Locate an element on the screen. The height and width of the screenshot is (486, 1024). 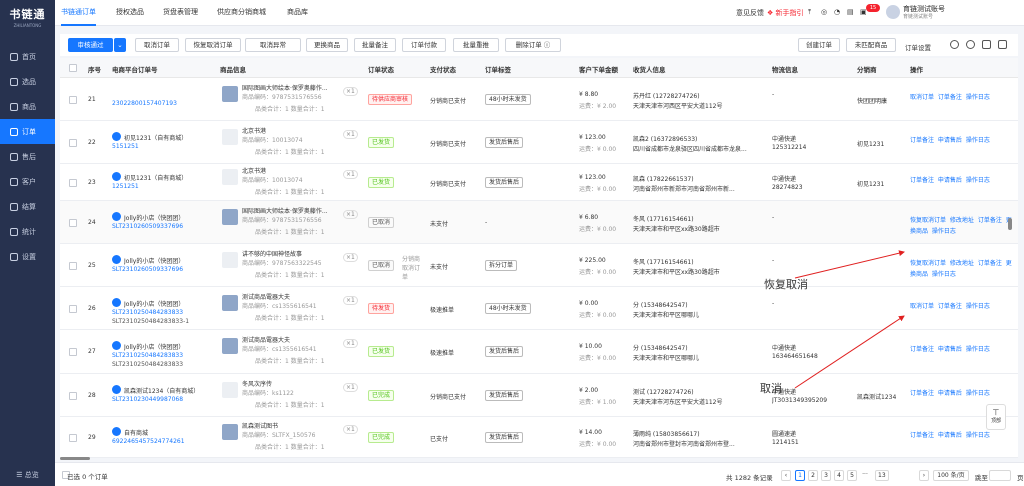
doc-icon: ▤ is located at coordinates (850, 12).